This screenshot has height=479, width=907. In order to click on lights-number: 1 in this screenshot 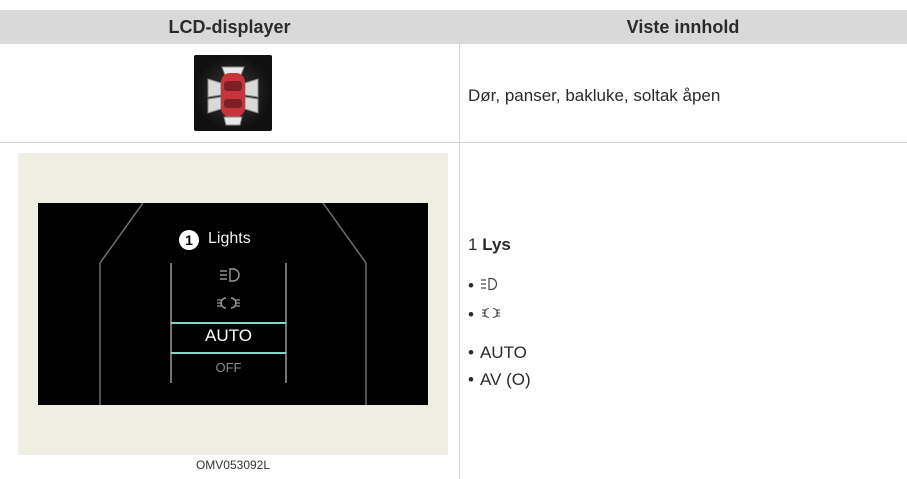, I will do `click(473, 244)`.